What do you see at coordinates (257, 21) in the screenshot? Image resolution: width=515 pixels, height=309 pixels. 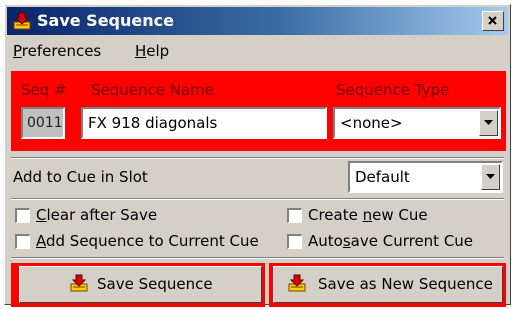 I see `title-bar: Save Sequence` at bounding box center [257, 21].